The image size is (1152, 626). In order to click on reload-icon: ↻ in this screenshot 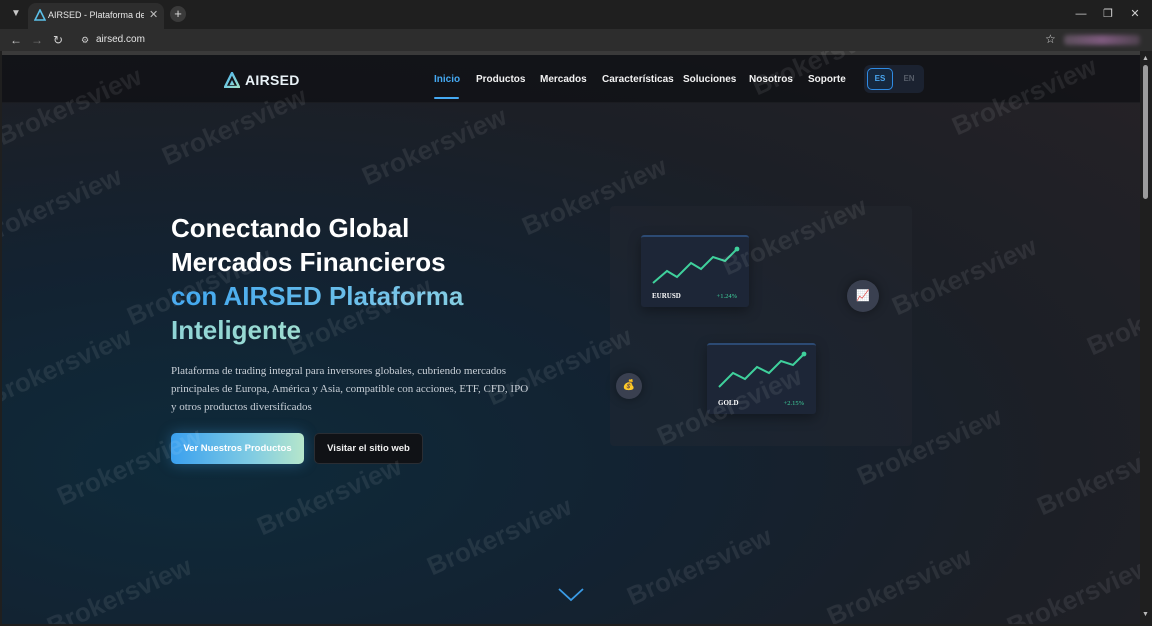, I will do `click(58, 40)`.